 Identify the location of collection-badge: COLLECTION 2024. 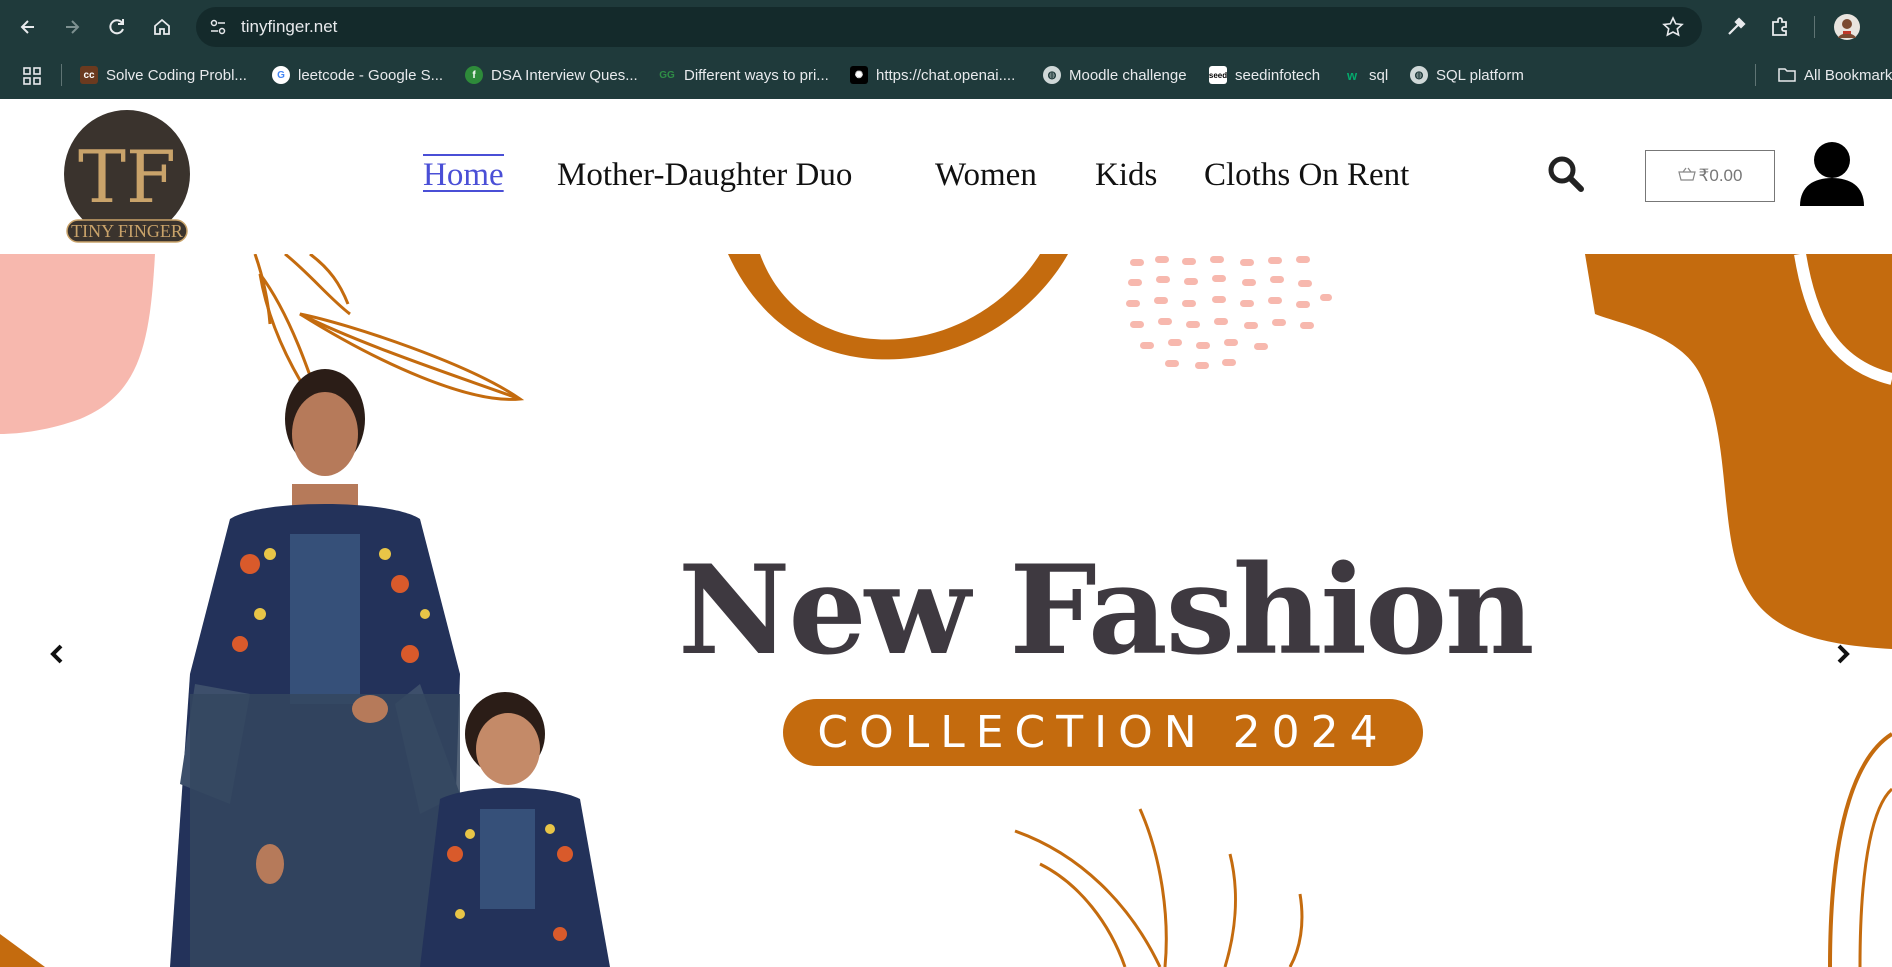
(1103, 732).